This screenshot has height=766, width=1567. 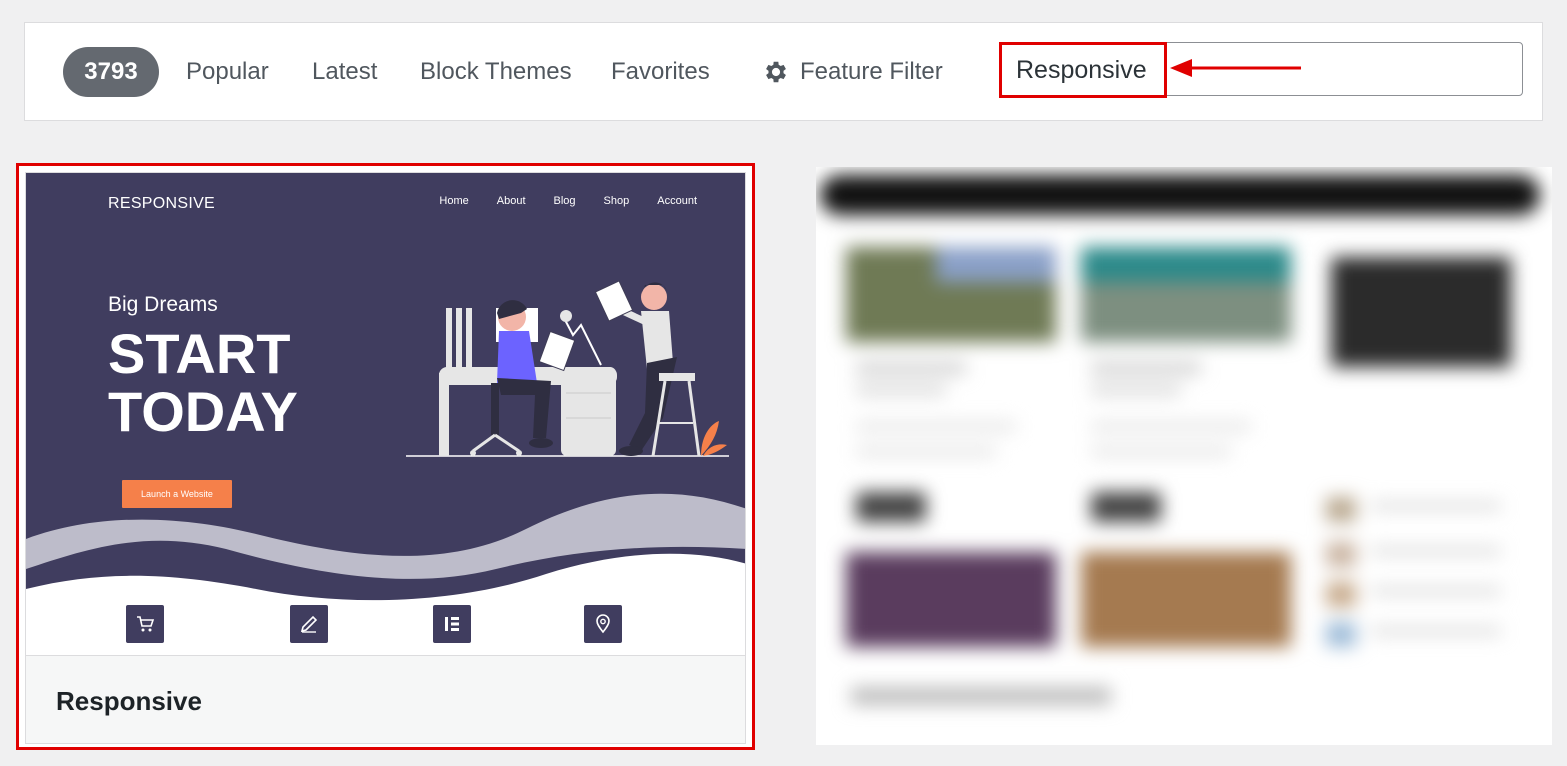 What do you see at coordinates (385, 699) in the screenshot?
I see `theme-card-footer: Responsive` at bounding box center [385, 699].